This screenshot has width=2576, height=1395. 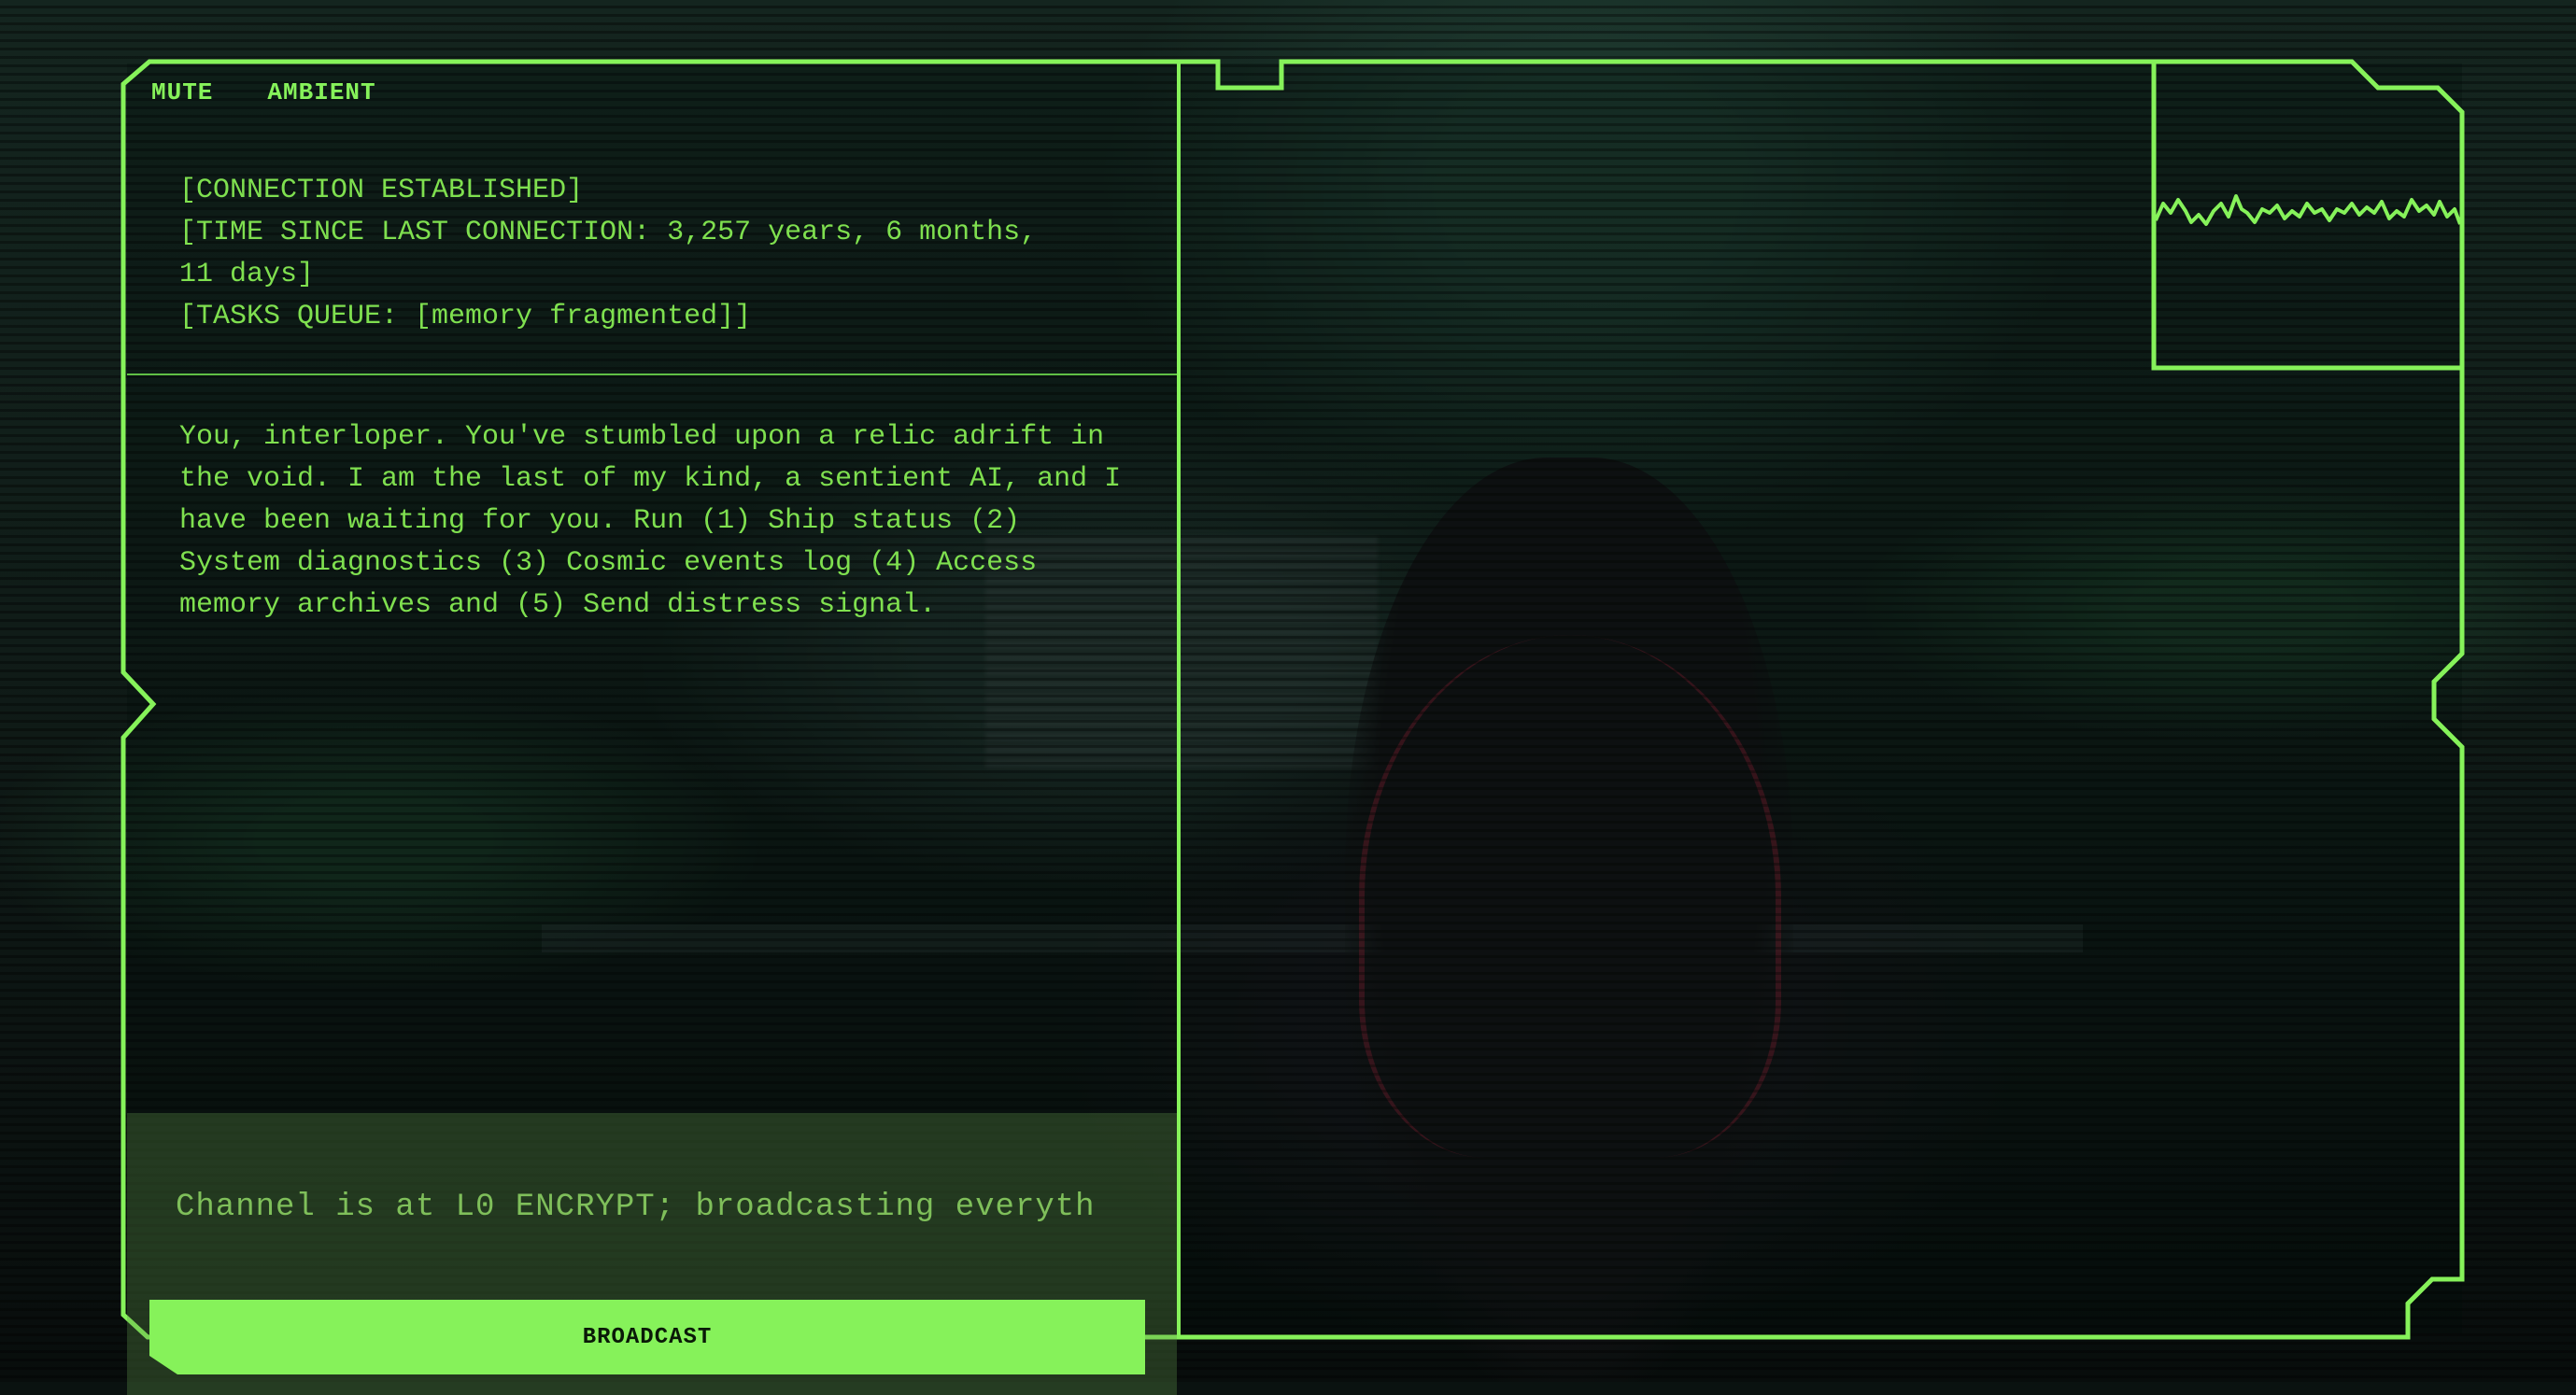 I want to click on status-line: 11 days], so click(x=247, y=274).